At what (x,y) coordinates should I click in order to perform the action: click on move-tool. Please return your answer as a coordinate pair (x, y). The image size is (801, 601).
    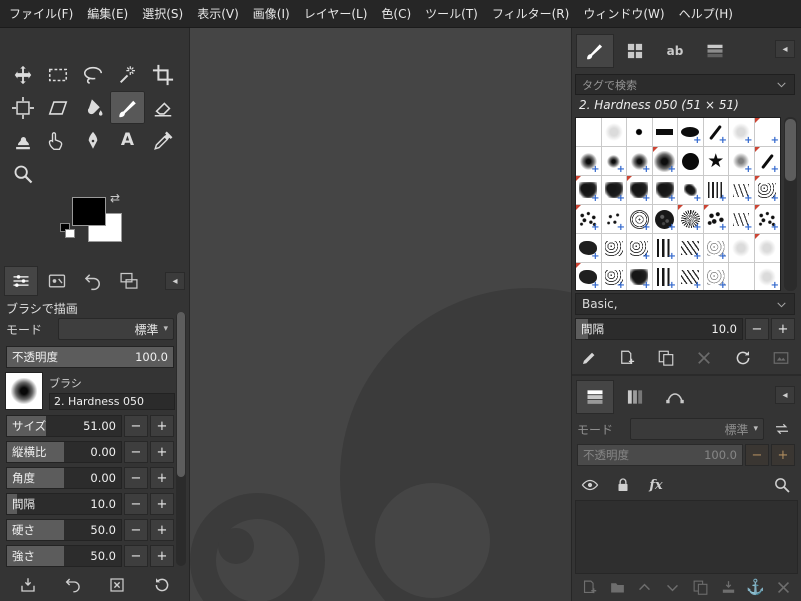
    Looking at the image, I should click on (22, 74).